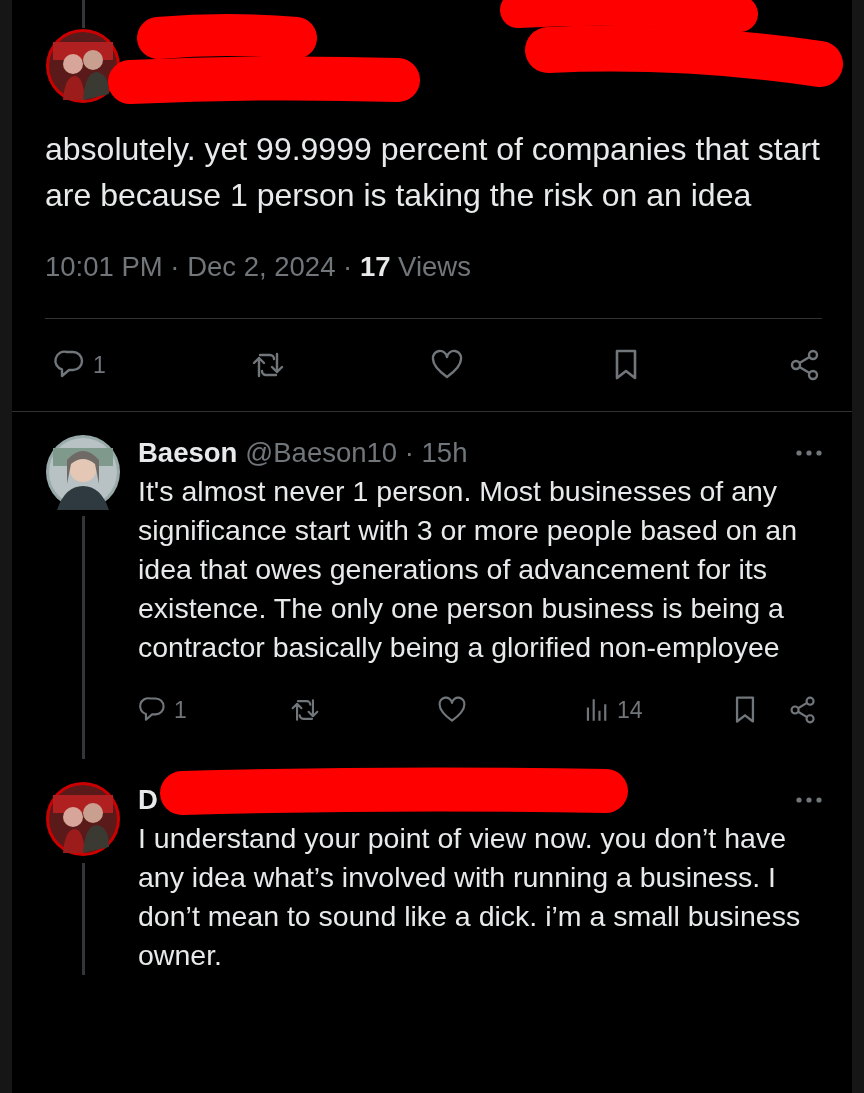 This screenshot has height=1093, width=864. Describe the element at coordinates (258, 267) in the screenshot. I see `post-timestamp: 10:01 PM · Dec 2, 2024 · 17 Views` at that location.